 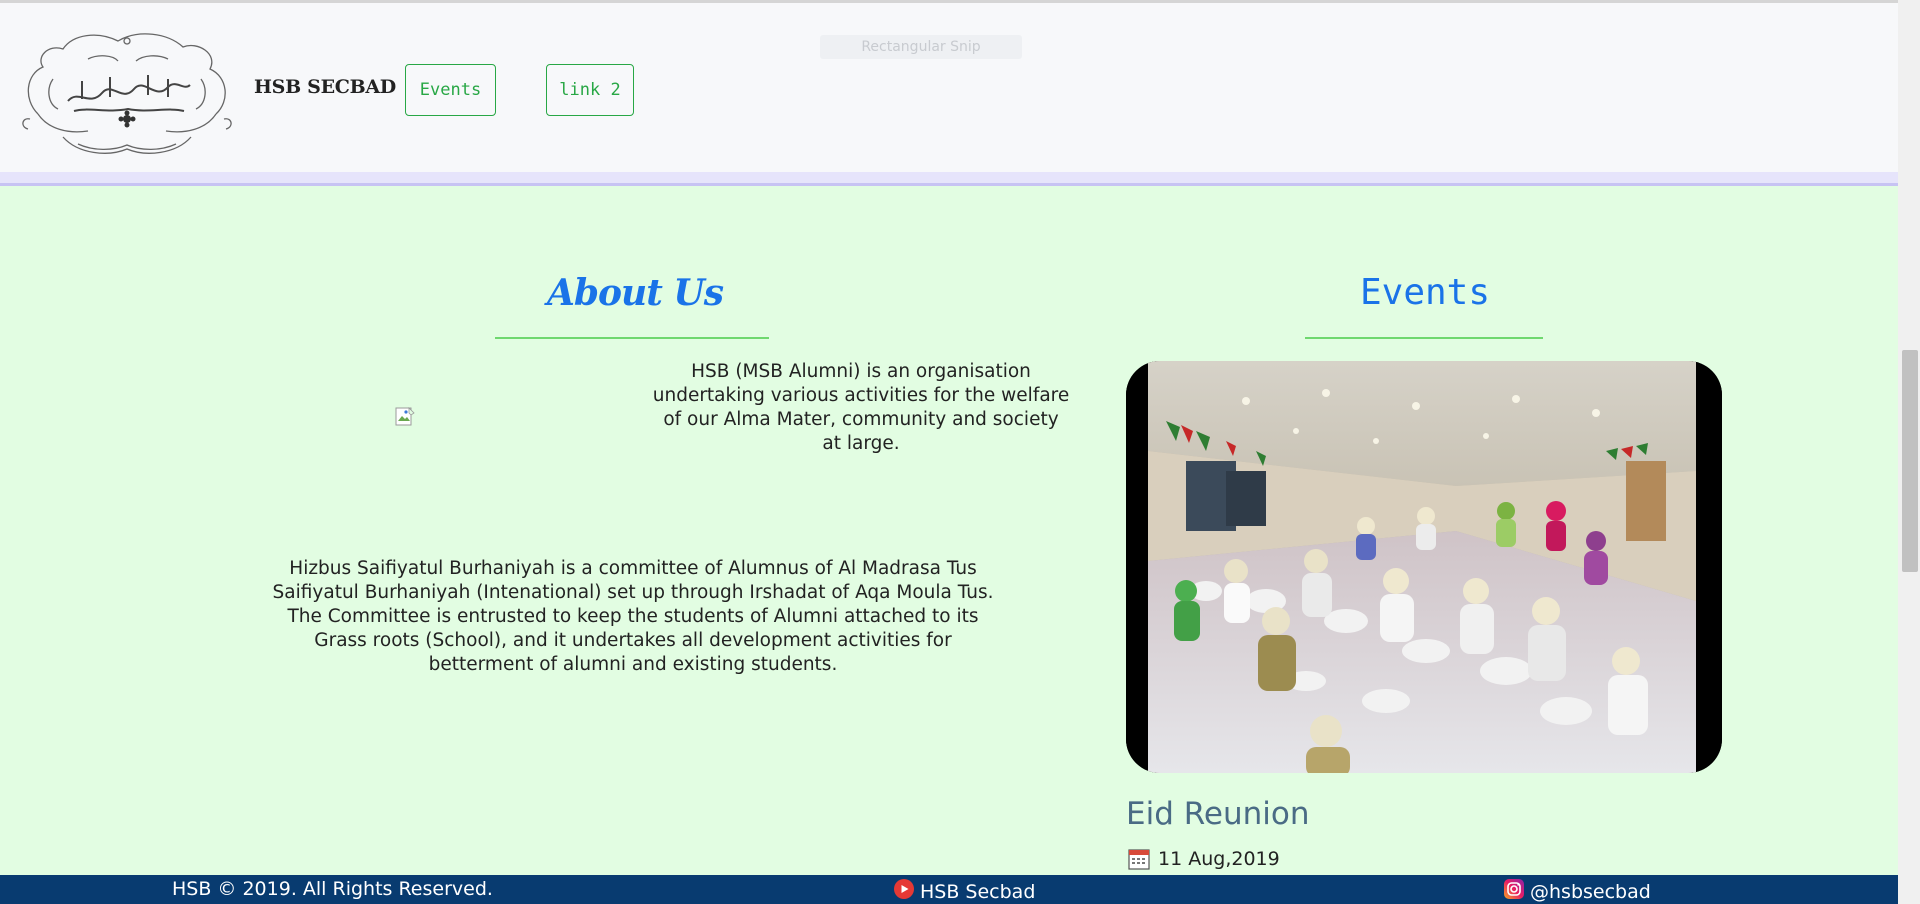 What do you see at coordinates (590, 90) in the screenshot?
I see `nav-link2-button: link 2` at bounding box center [590, 90].